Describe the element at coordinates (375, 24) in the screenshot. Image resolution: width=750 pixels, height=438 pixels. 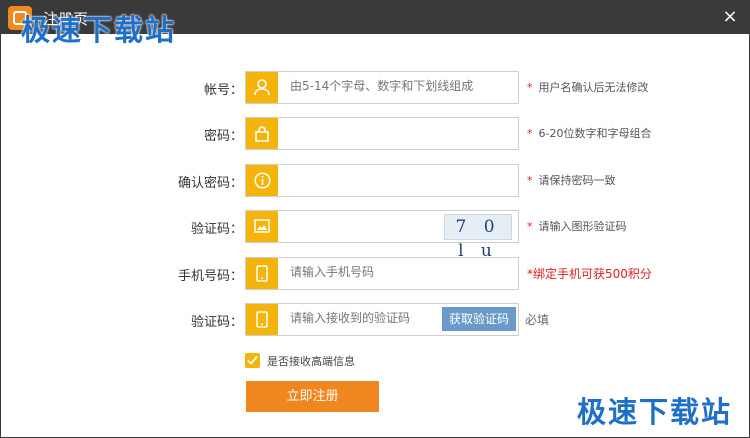
I see `title-bar: 注册页 极速下载站 ×` at that location.